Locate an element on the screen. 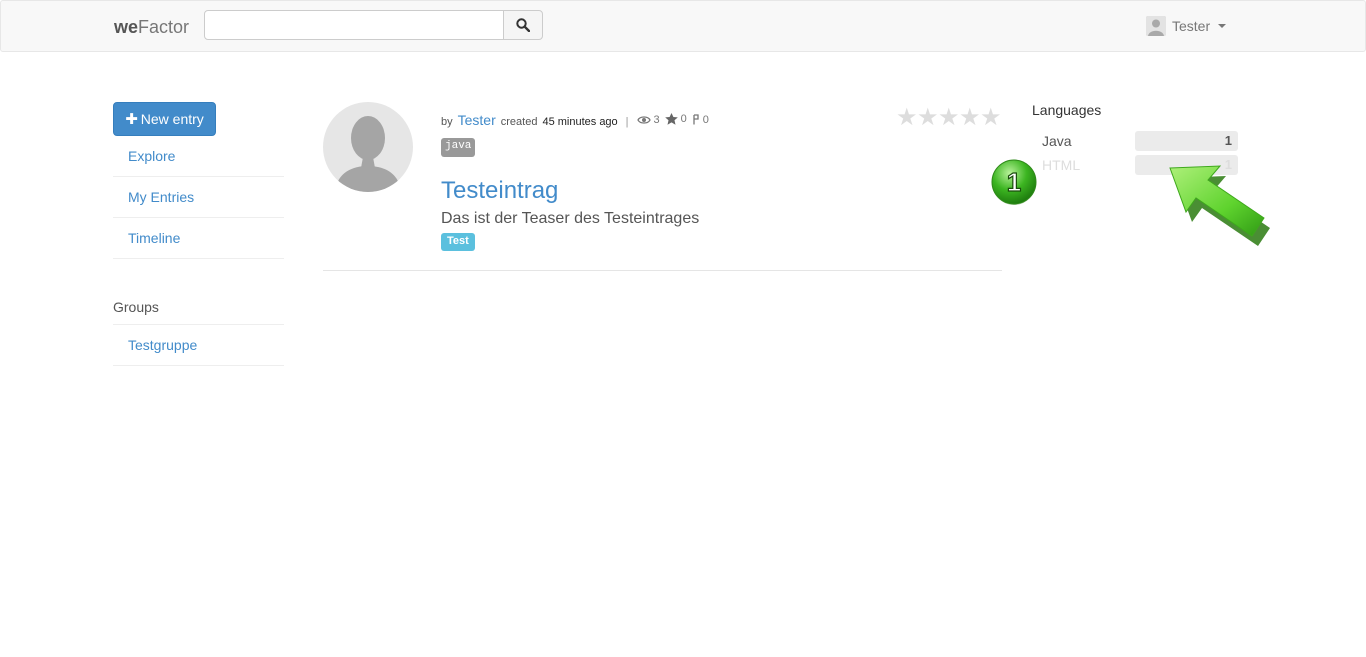 This screenshot has height=657, width=1366. entry-meta: by Tester created 45 minutes ago | 3 0 0 is located at coordinates (575, 120).